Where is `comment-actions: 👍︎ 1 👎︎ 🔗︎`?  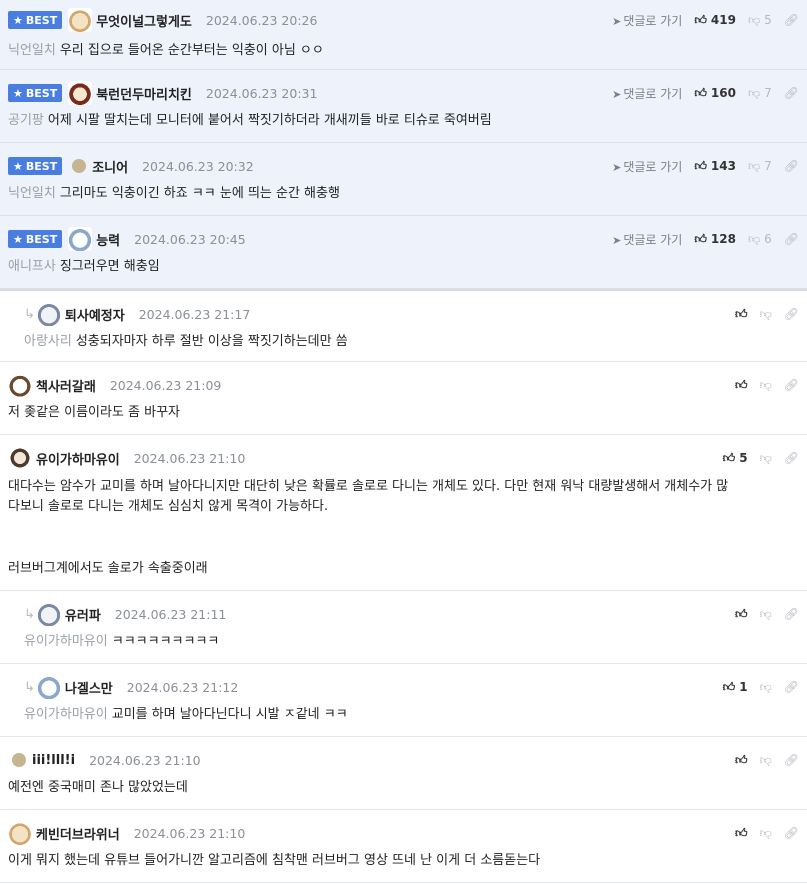 comment-actions: 👍︎ 1 👎︎ 🔗︎ is located at coordinates (761, 687).